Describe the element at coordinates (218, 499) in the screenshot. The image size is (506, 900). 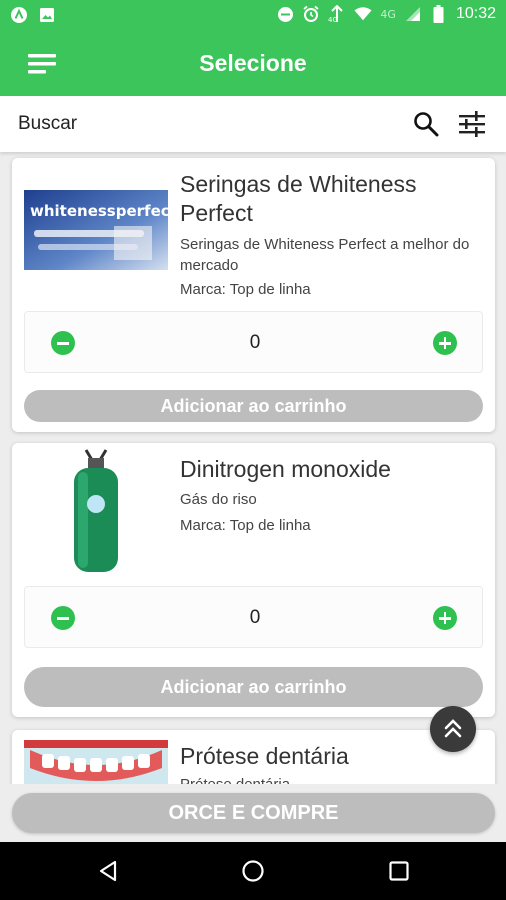
I see `product-description: Gás do riso` at that location.